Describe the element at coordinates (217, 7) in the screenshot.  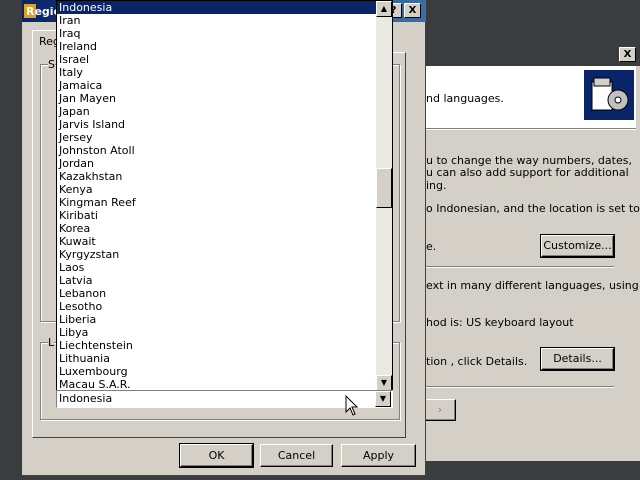
I see `list-item-selected: Indonesia` at that location.